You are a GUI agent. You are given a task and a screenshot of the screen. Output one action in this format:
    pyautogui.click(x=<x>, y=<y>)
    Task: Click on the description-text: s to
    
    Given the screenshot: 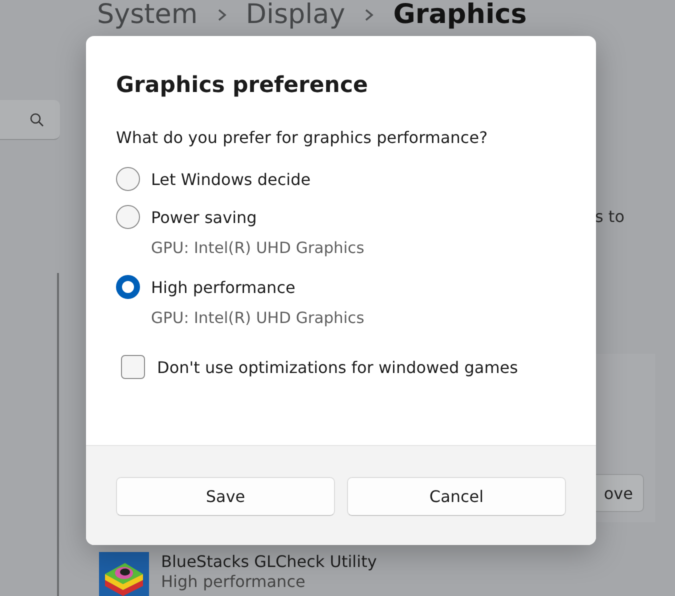 What is the action you would take?
    pyautogui.click(x=609, y=216)
    